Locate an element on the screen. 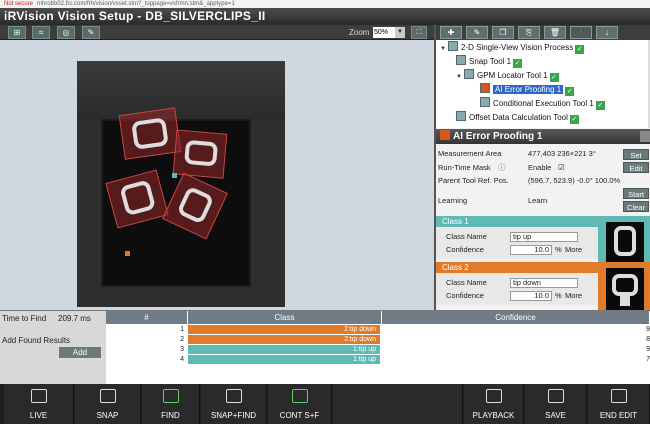  parent-ref-label: Parent Tool Ref. Pos. is located at coordinates (473, 180).